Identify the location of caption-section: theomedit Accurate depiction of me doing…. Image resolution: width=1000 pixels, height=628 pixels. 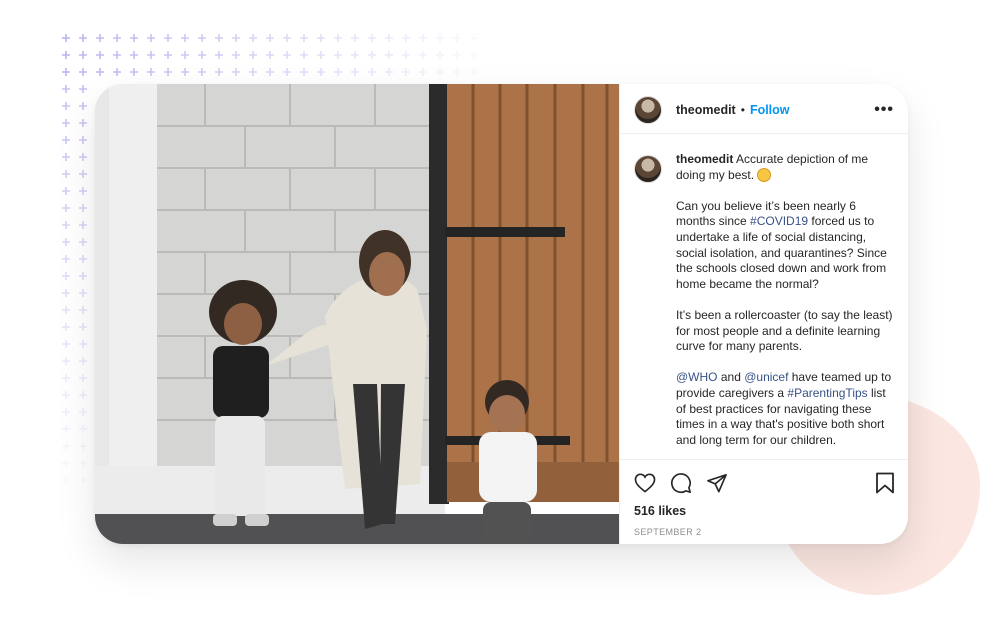
(764, 305).